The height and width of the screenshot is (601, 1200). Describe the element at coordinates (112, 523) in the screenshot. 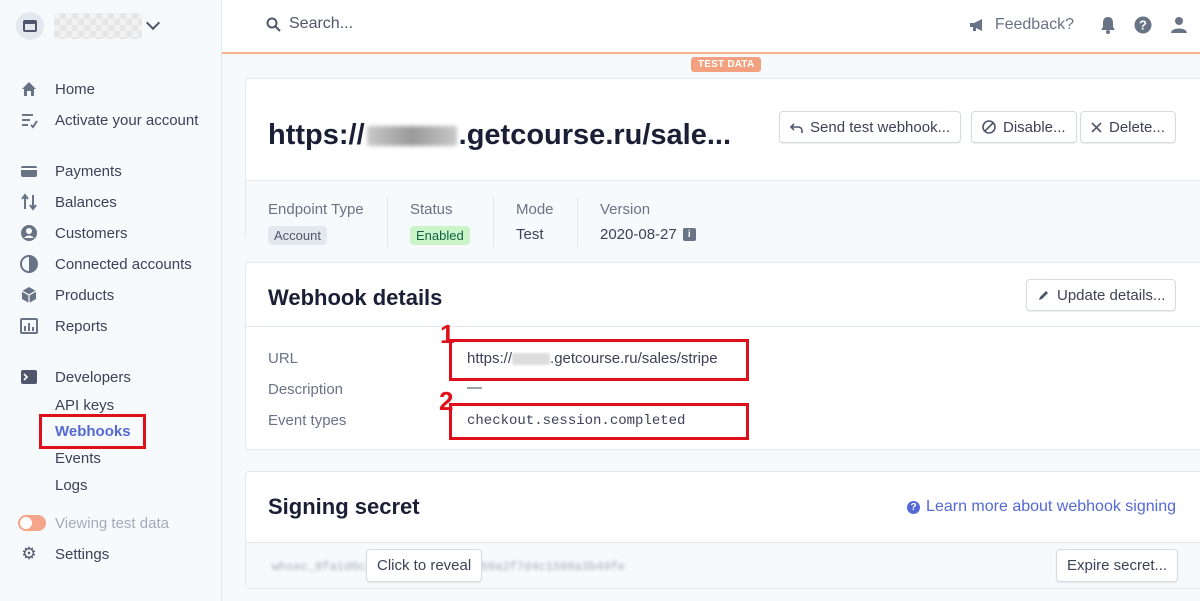

I see `toggle-label: Viewing test data` at that location.